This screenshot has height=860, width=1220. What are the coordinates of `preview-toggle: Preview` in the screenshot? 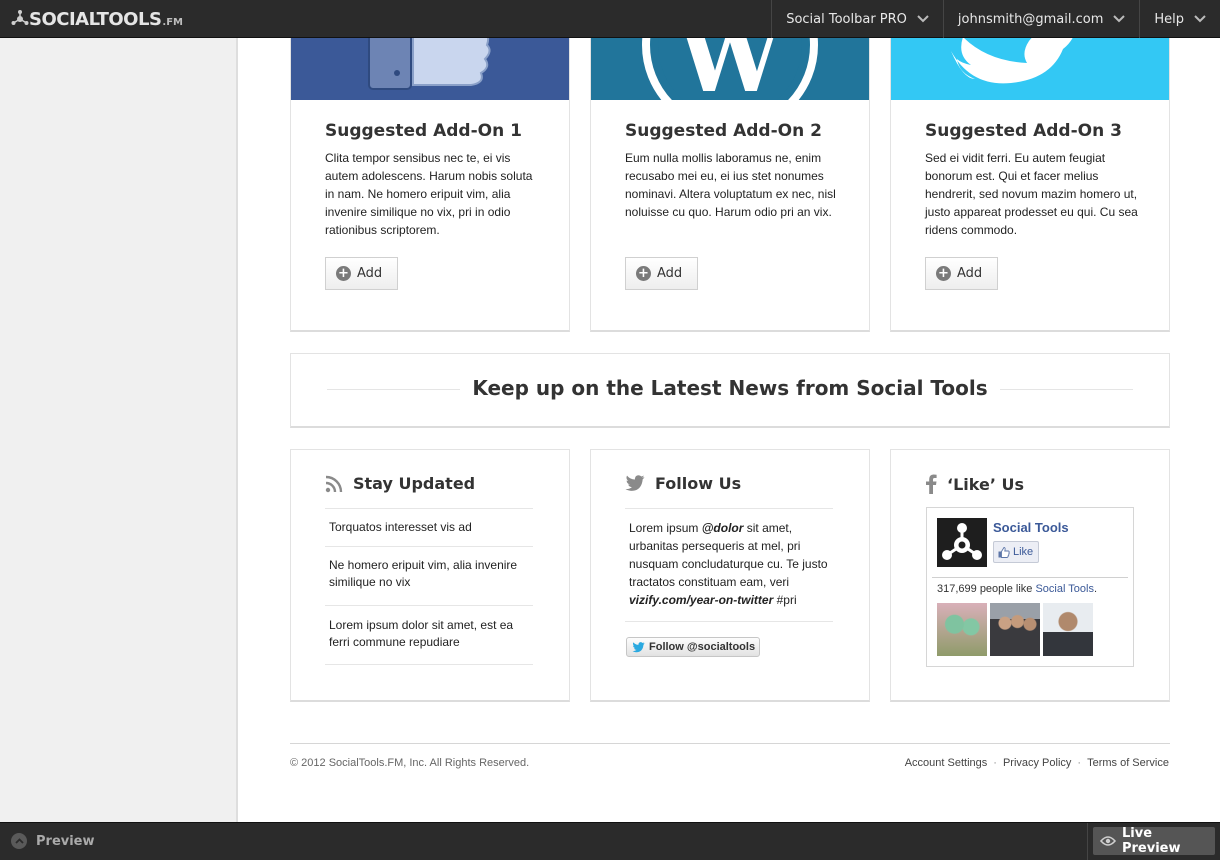 It's located at (53, 841).